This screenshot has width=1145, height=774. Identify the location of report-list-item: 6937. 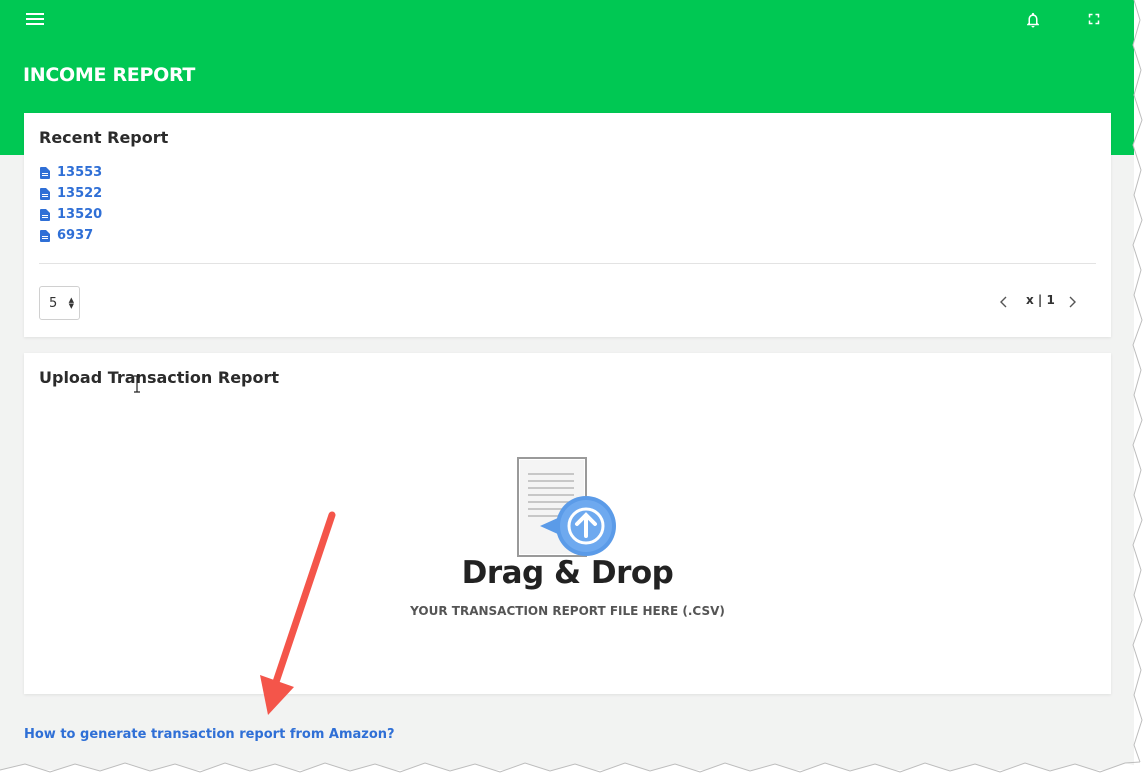
(71, 235).